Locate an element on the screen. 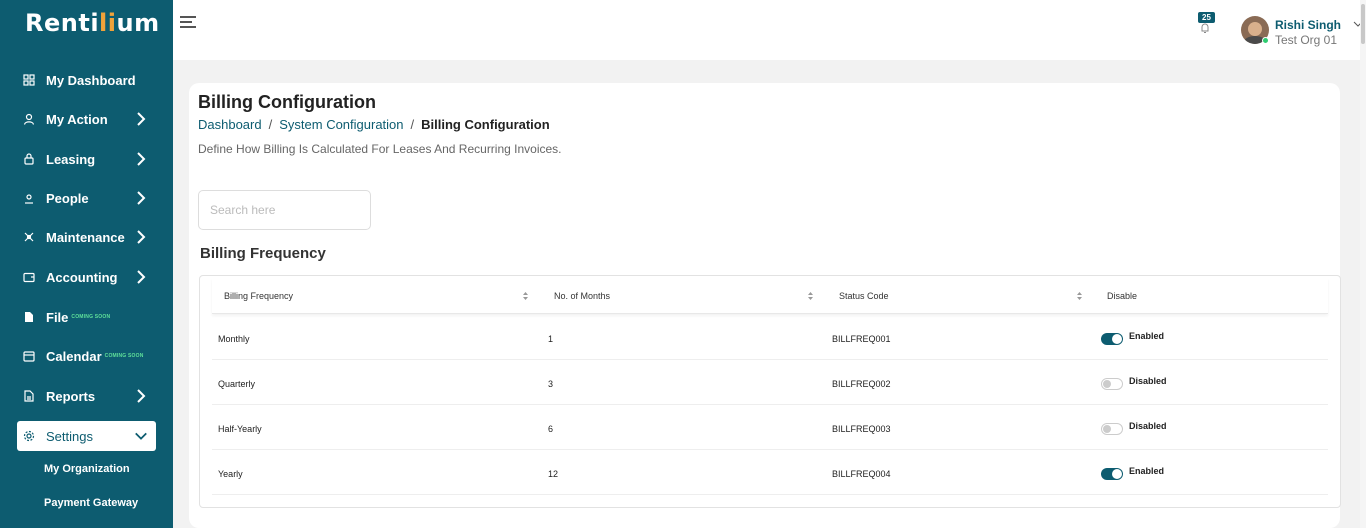 The width and height of the screenshot is (1366, 528). cell-no-of-months: 6 is located at coordinates (551, 429).